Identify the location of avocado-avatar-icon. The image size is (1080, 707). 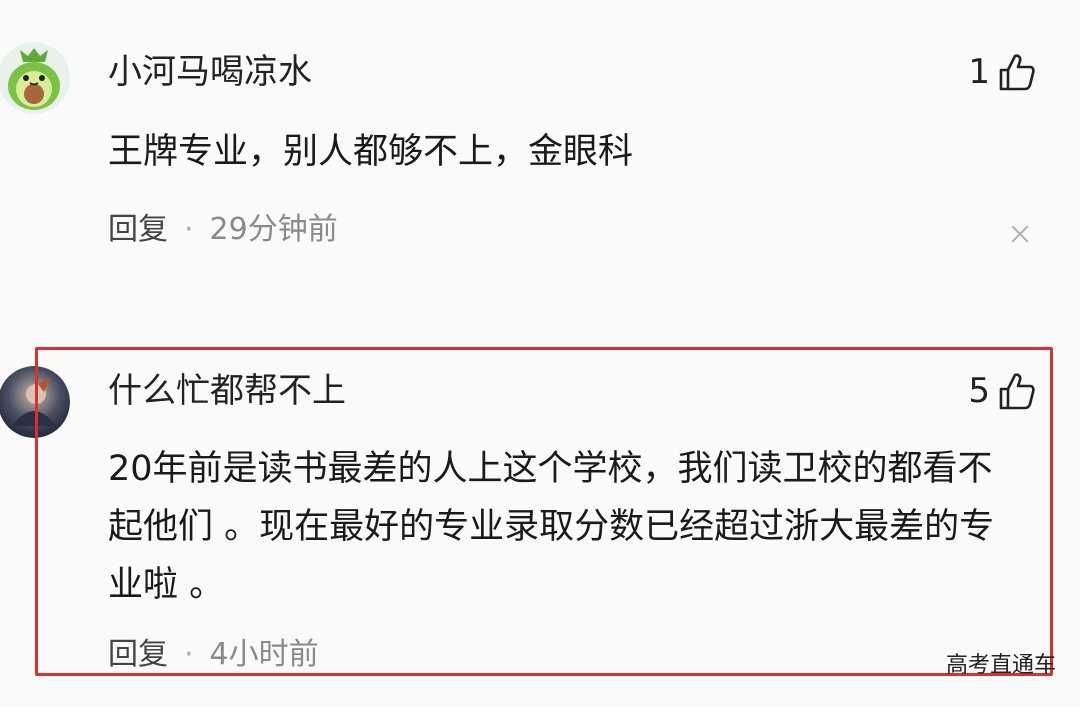
(35, 78).